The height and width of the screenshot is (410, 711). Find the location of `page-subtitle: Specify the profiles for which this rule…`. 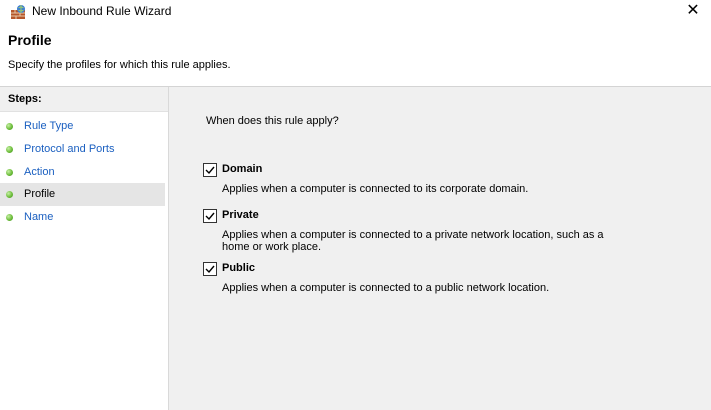

page-subtitle: Specify the profiles for which this rule… is located at coordinates (119, 65).